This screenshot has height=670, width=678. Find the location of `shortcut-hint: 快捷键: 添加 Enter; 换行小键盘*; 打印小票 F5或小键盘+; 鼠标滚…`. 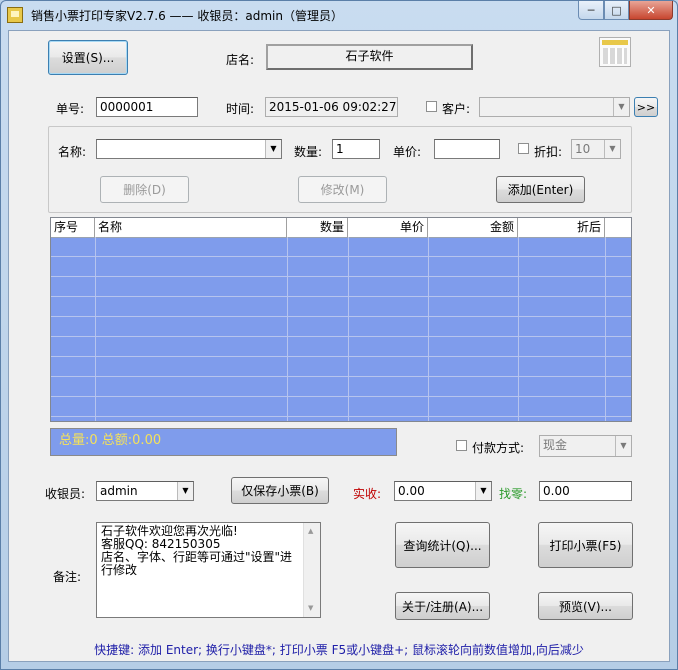

shortcut-hint: 快捷键: 添加 Enter; 换行小键盘*; 打印小票 F5或小键盘+; 鼠标滚… is located at coordinates (339, 650).